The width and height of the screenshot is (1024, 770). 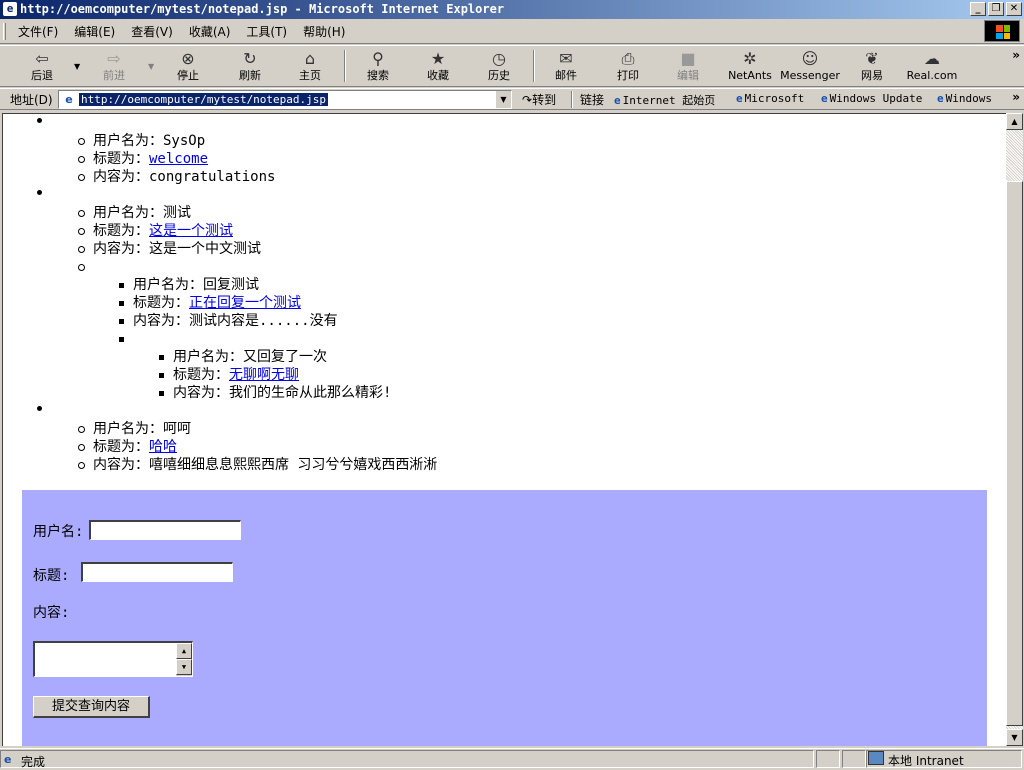 What do you see at coordinates (574, 375) in the screenshot?
I see `nested-reply-title: 标题为：无聊啊无聊` at bounding box center [574, 375].